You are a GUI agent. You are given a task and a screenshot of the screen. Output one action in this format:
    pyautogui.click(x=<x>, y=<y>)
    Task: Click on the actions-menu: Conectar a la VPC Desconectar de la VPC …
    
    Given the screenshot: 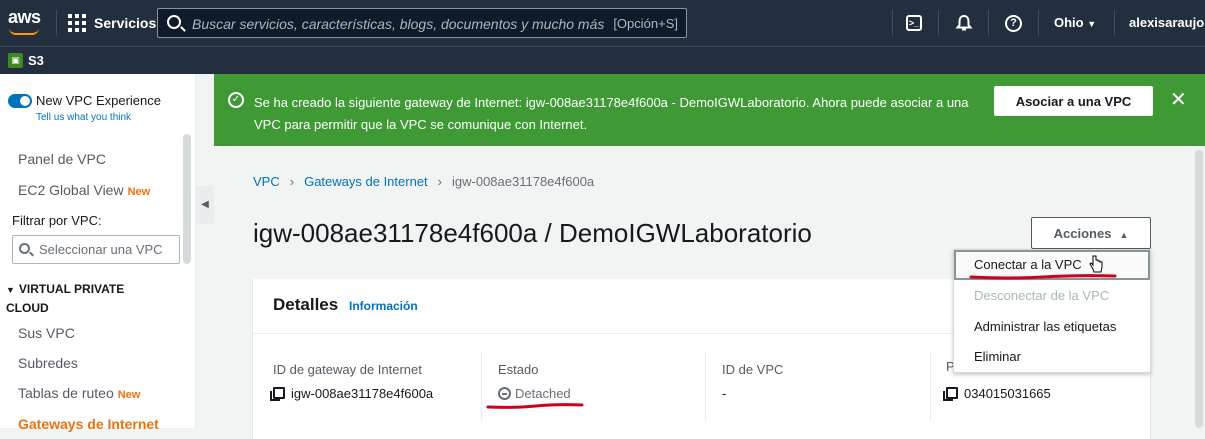 What is the action you would take?
    pyautogui.click(x=1052, y=311)
    